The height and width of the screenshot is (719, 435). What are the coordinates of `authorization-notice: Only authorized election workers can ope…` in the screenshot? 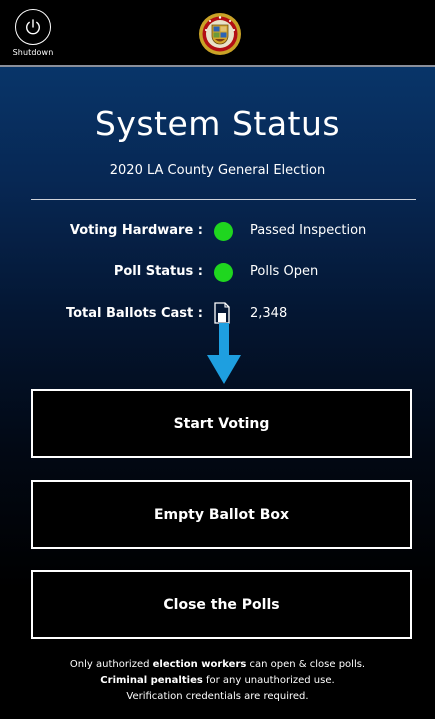 It's located at (217, 681).